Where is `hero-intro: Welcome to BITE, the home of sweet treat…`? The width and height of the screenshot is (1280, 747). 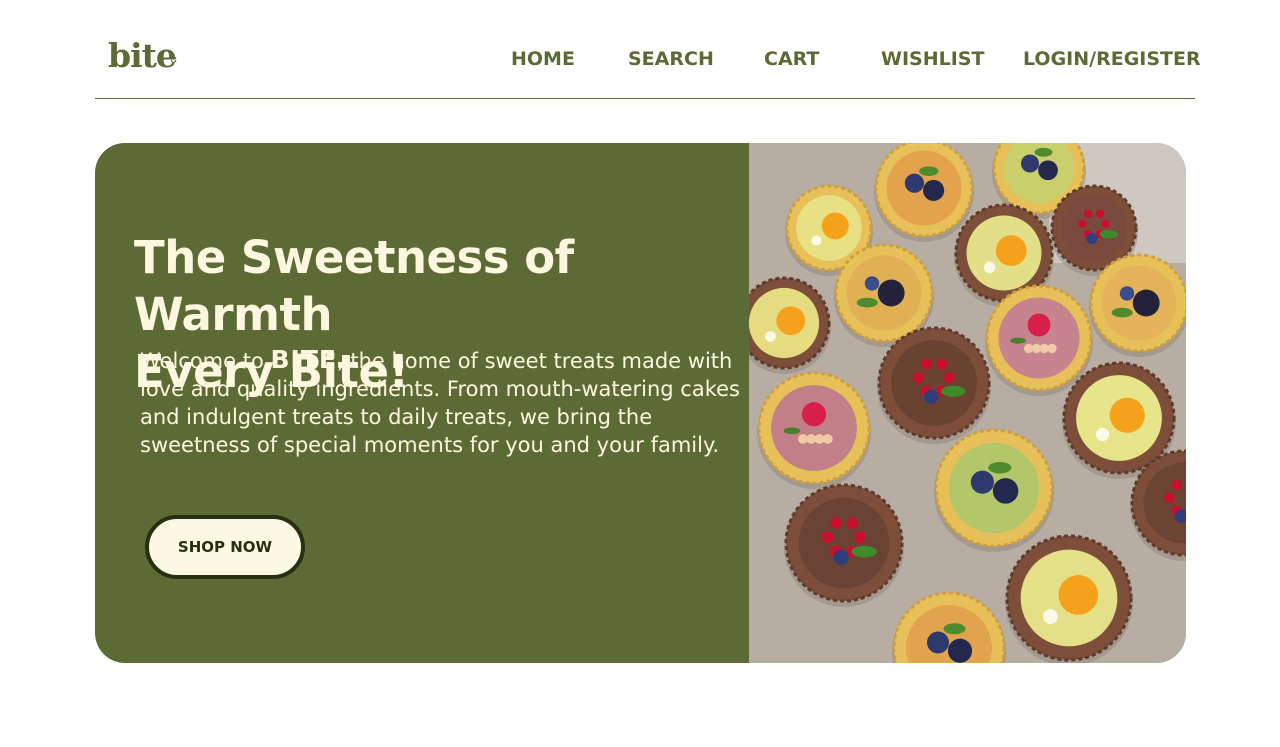 hero-intro: Welcome to BITE, the home of sweet treat… is located at coordinates (440, 402).